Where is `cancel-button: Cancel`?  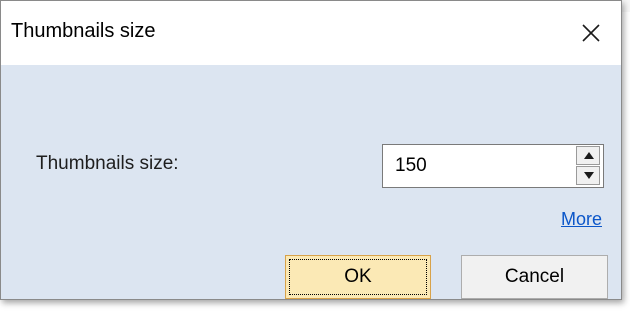 cancel-button: Cancel is located at coordinates (534, 277).